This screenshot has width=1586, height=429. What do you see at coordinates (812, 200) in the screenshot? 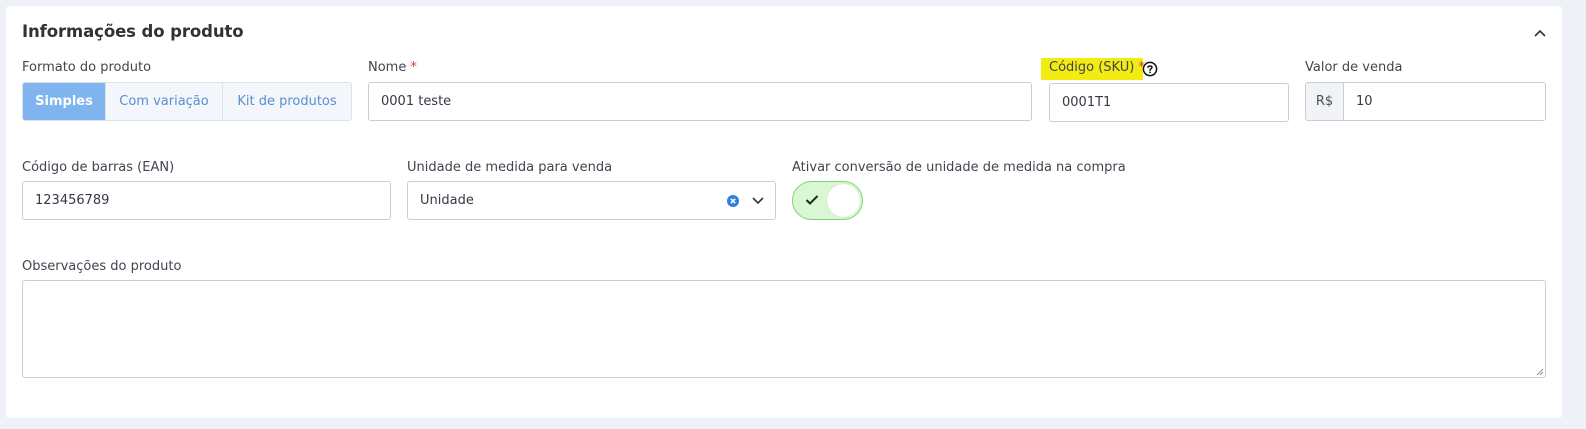
I see `check-icon` at bounding box center [812, 200].